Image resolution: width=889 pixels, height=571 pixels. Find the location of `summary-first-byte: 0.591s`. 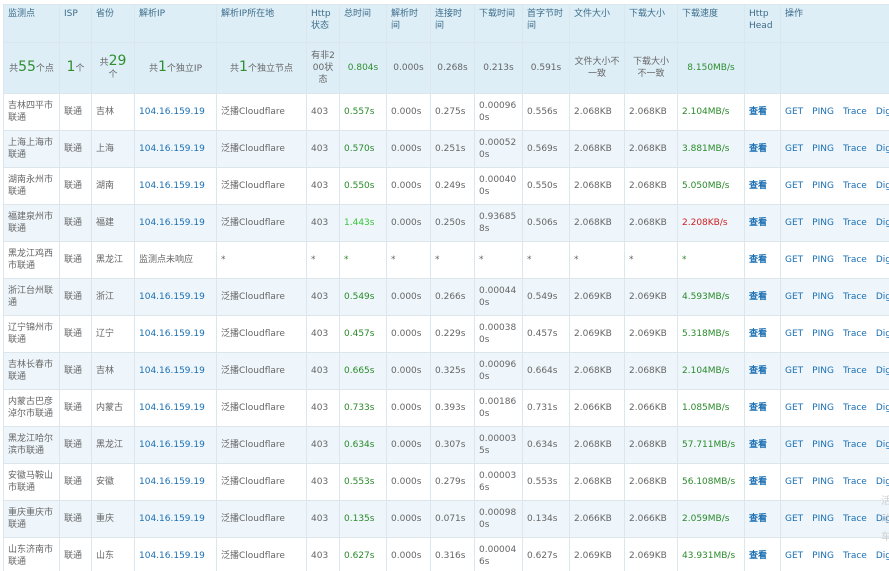

summary-first-byte: 0.591s is located at coordinates (546, 68).